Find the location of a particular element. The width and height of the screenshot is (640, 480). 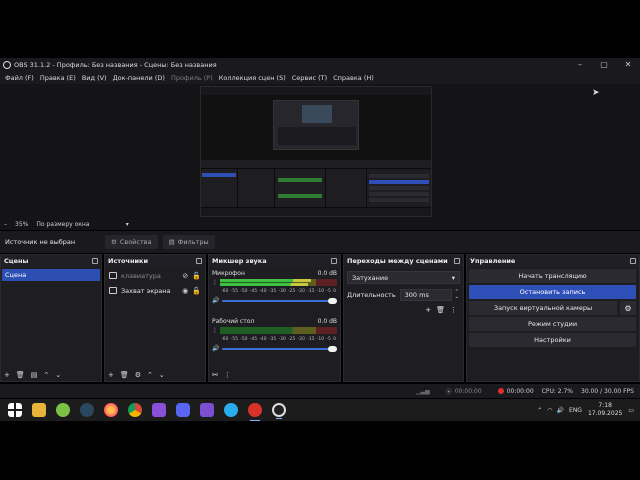

menu-scene-collection: Коллекция сцен (S) is located at coordinates (252, 78).